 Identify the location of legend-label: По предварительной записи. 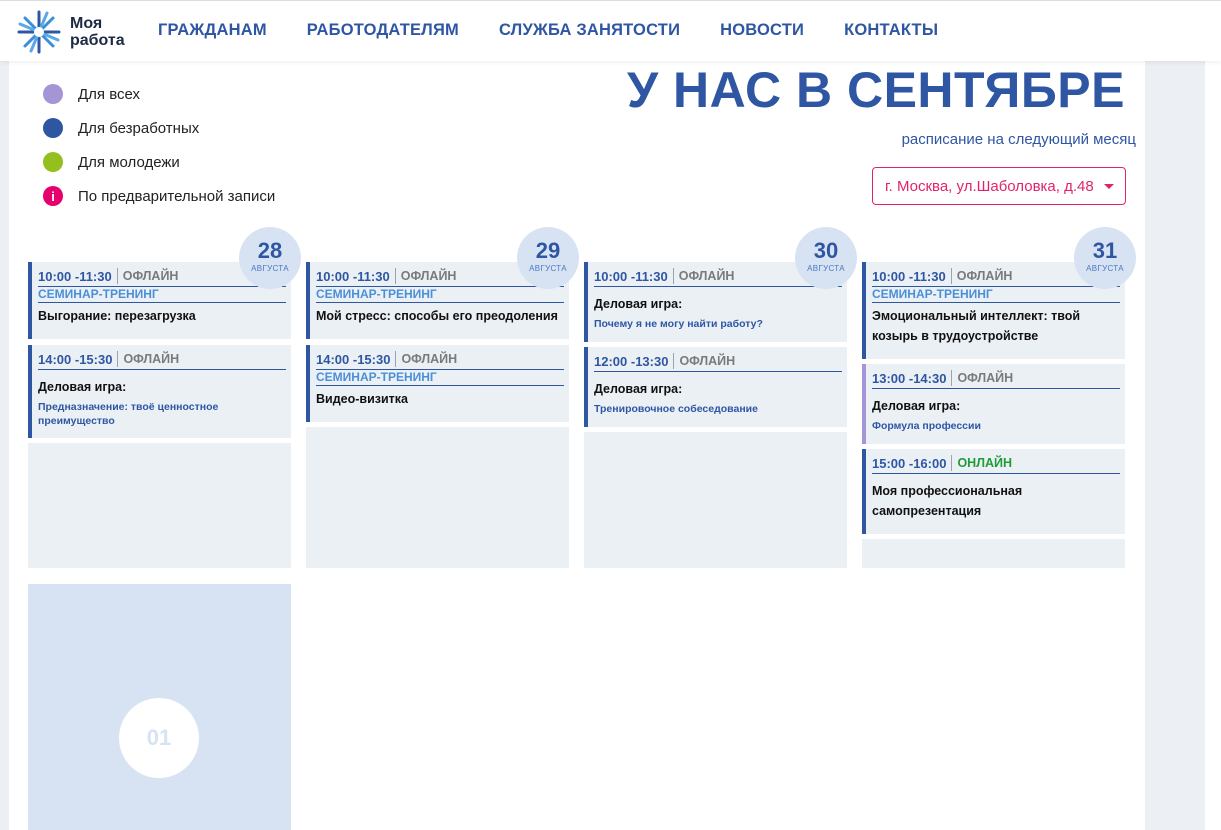
(177, 196).